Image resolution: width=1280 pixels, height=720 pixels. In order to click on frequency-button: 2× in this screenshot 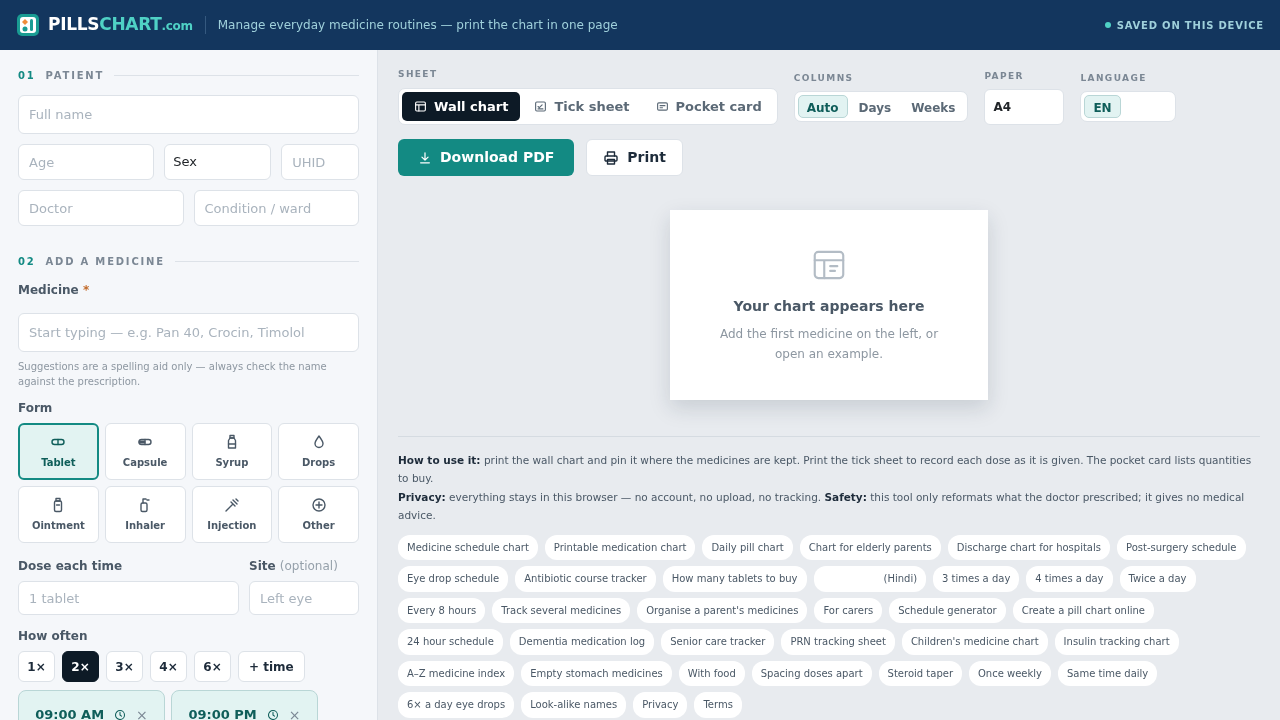, I will do `click(80, 666)`.